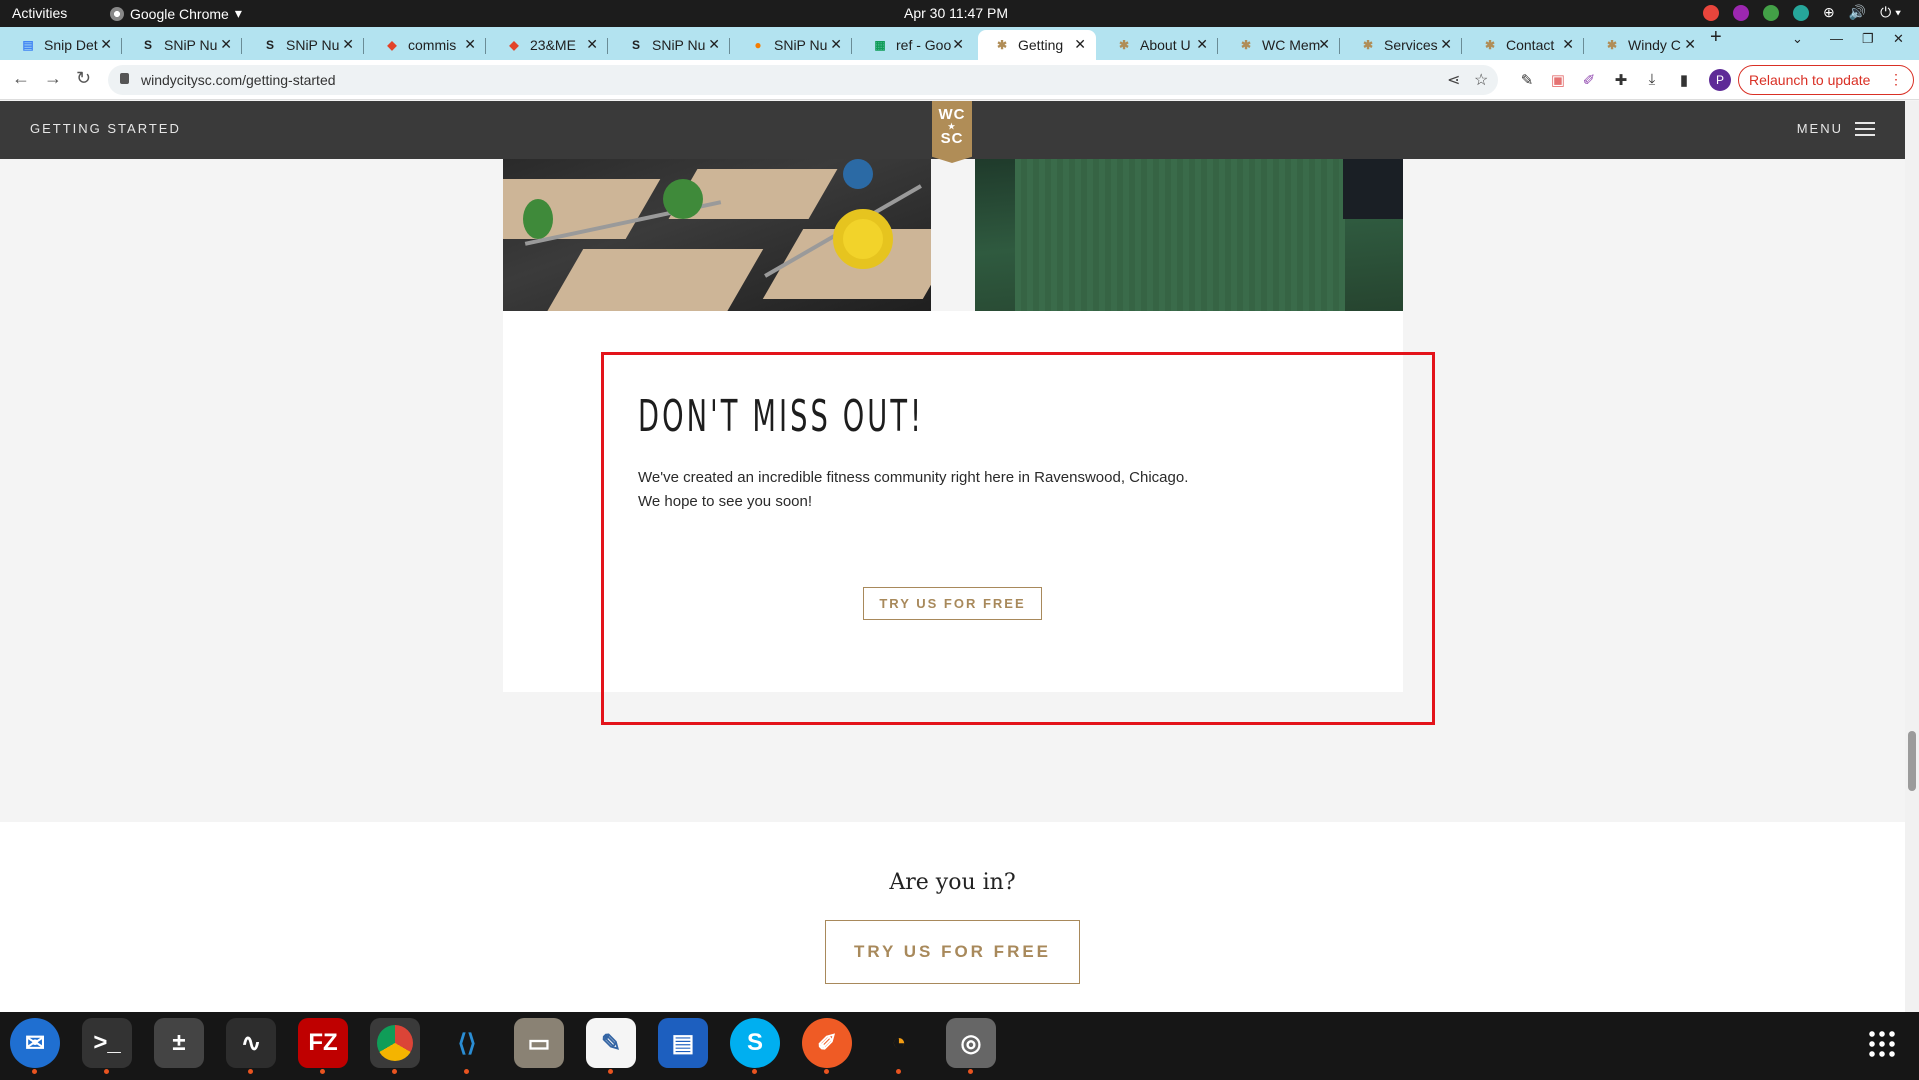 This screenshot has height=1080, width=1919. What do you see at coordinates (611, 1046) in the screenshot?
I see `text-editor-icon: ✎` at bounding box center [611, 1046].